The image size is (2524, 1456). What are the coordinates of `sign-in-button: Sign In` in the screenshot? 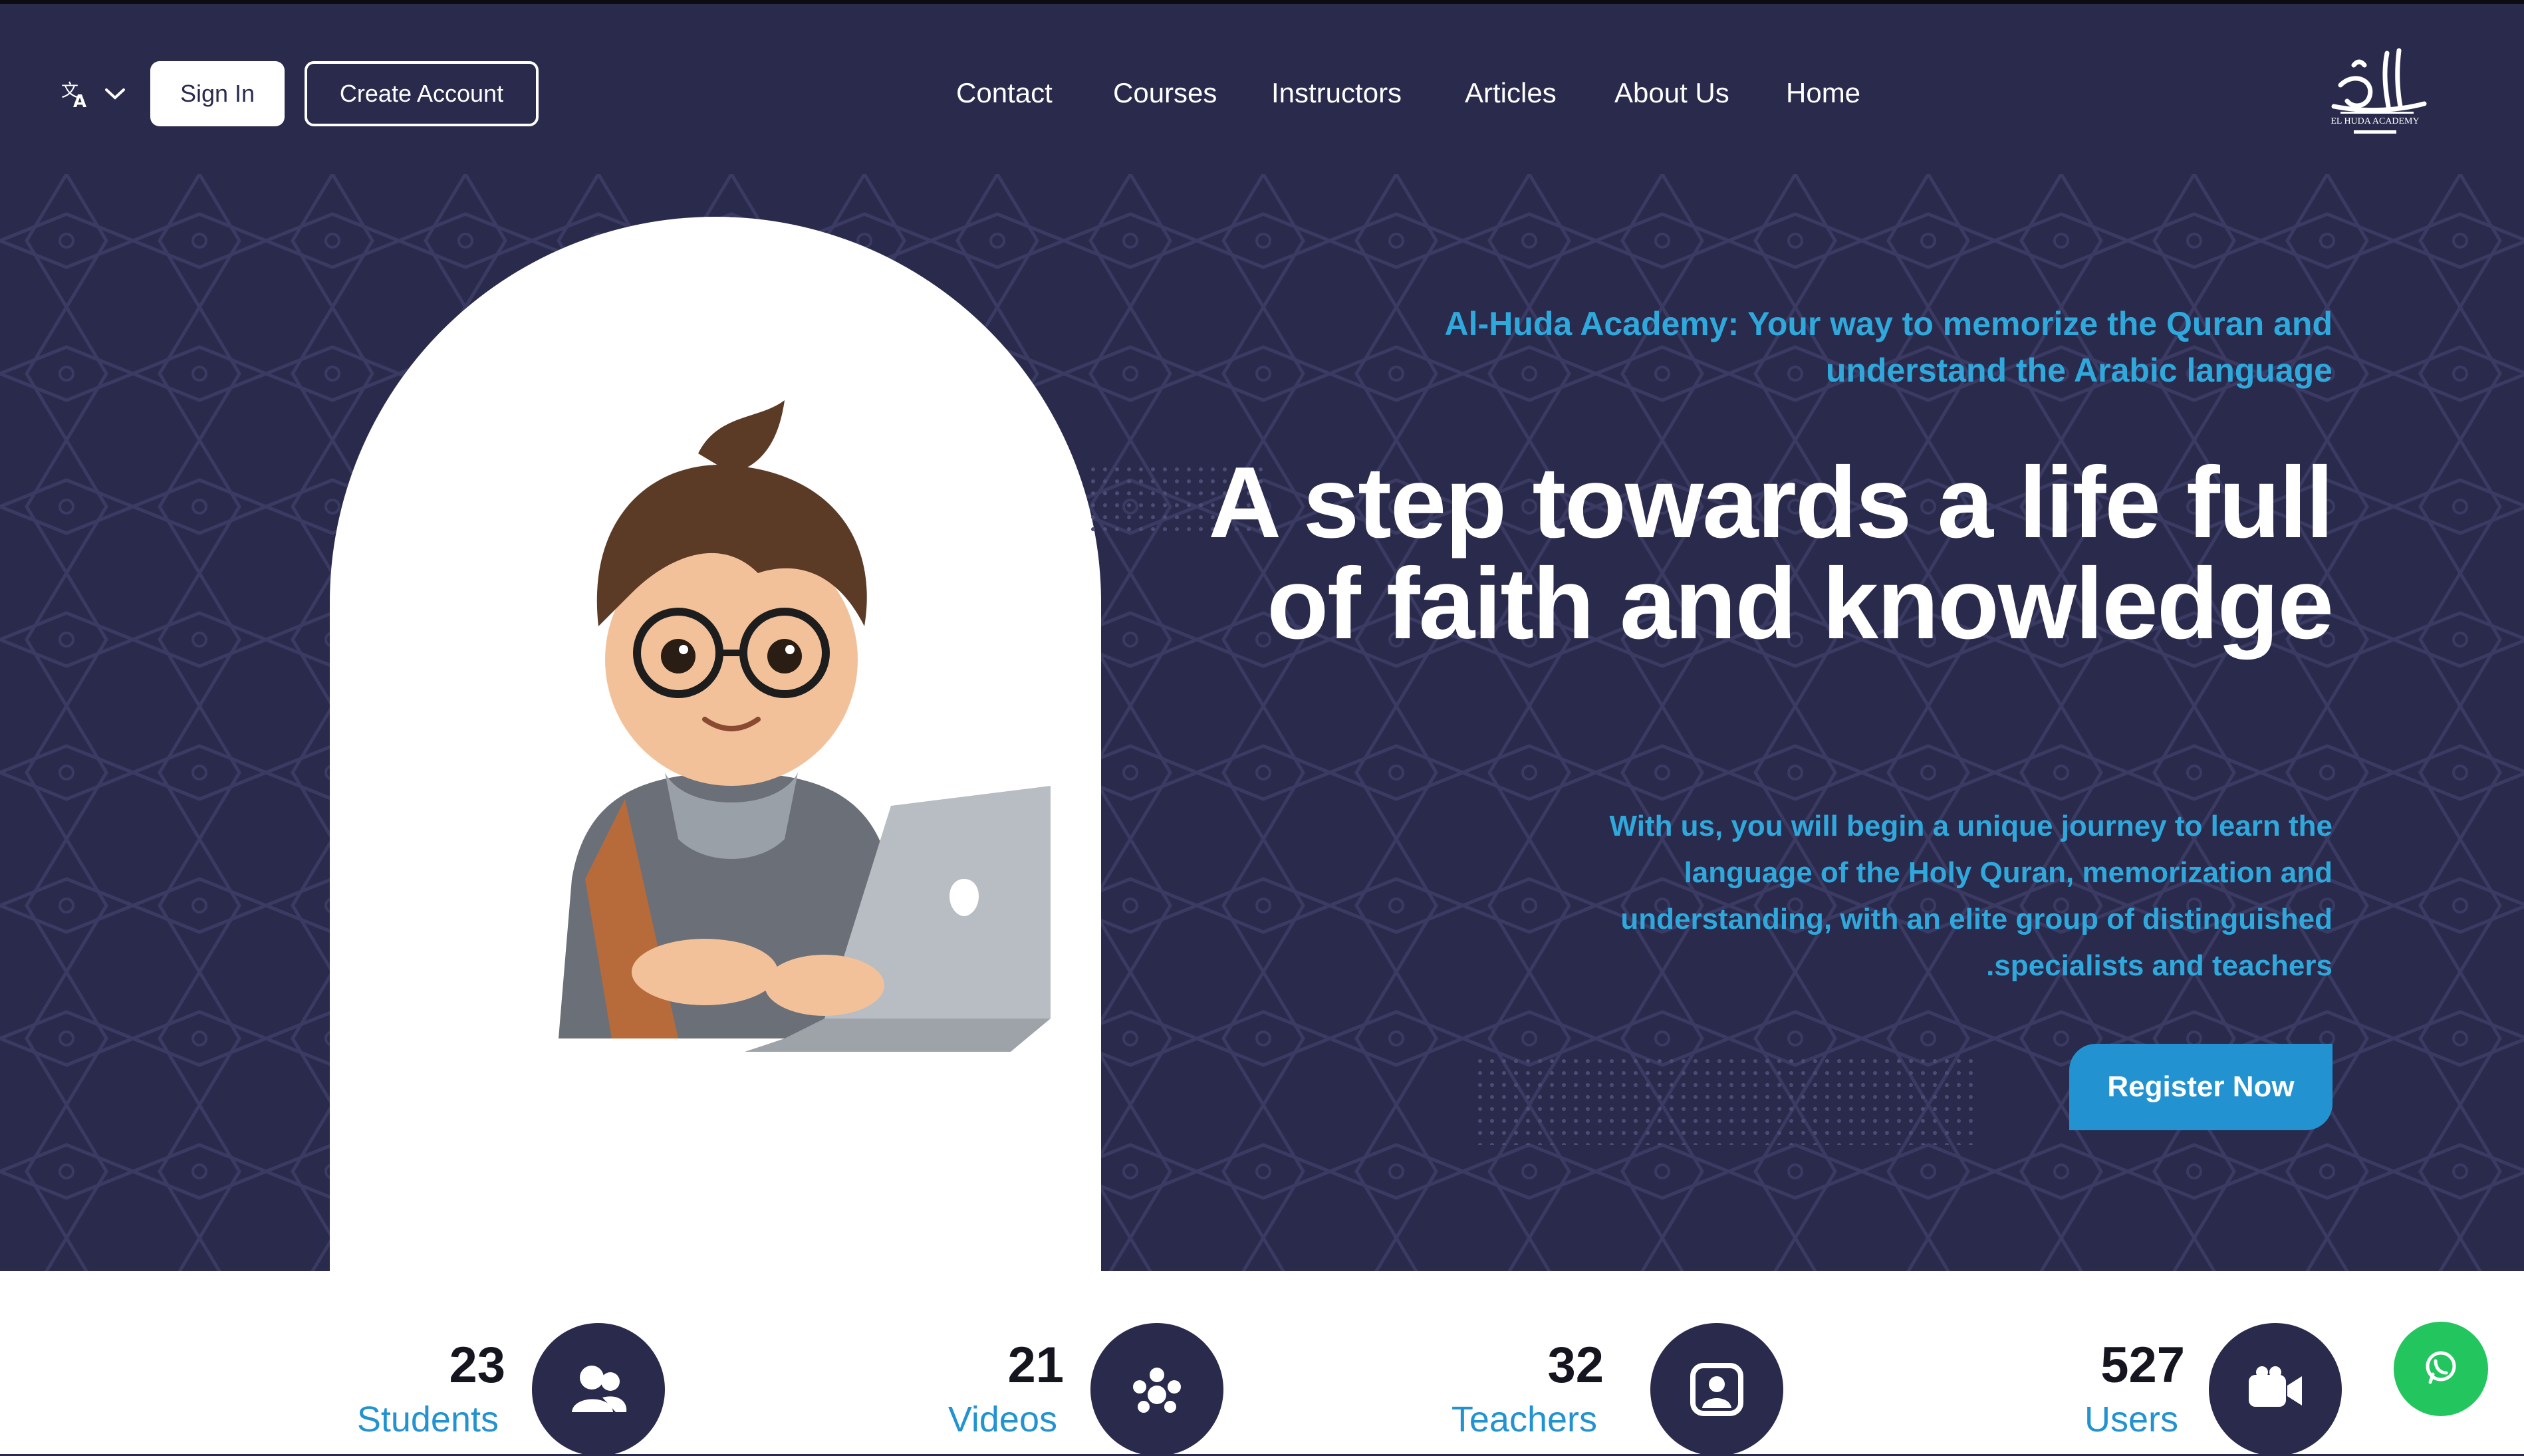 It's located at (218, 93).